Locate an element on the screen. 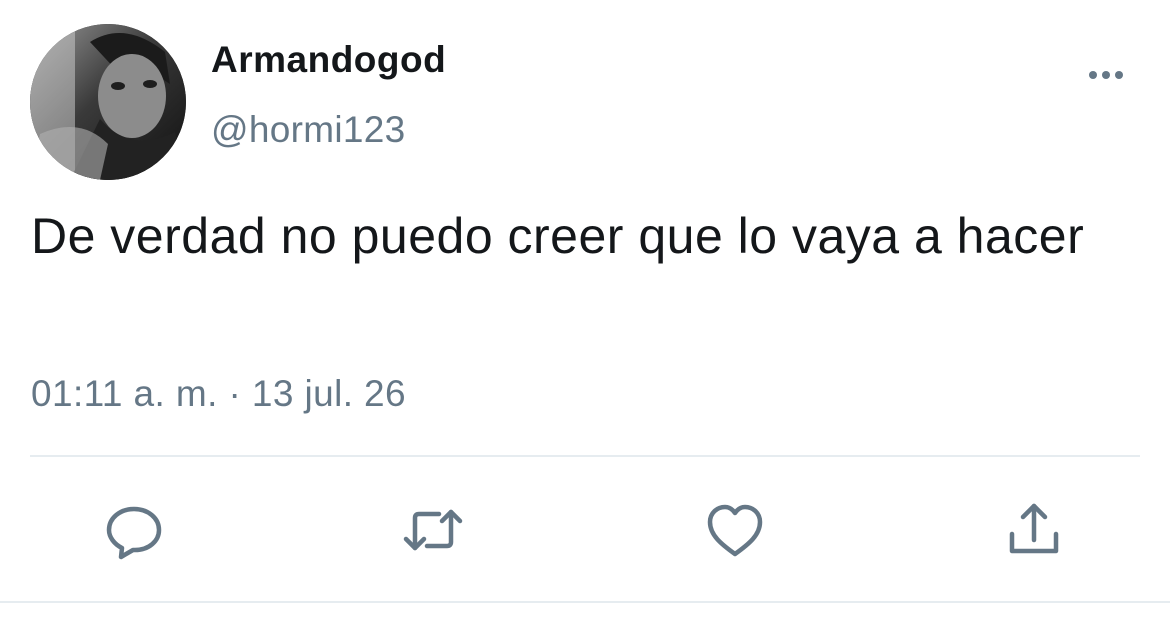 The height and width of the screenshot is (621, 1170). share-icon is located at coordinates (1034, 528).